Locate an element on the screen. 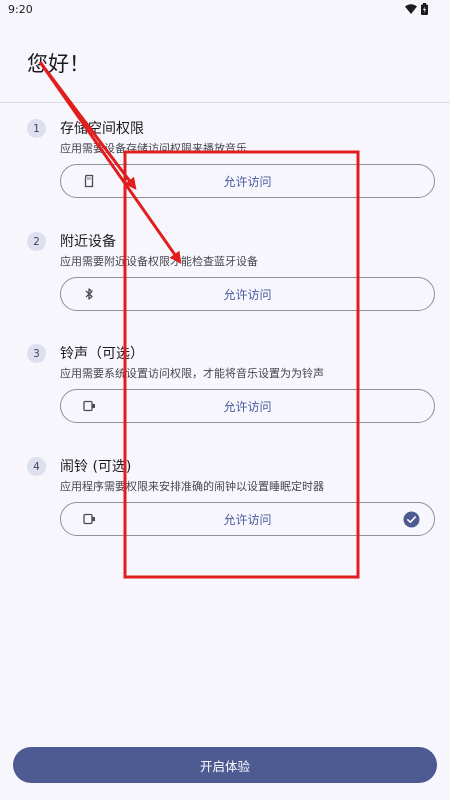 The image size is (450, 800). allow-nearby-devices-button: 允许访问 is located at coordinates (247, 294).